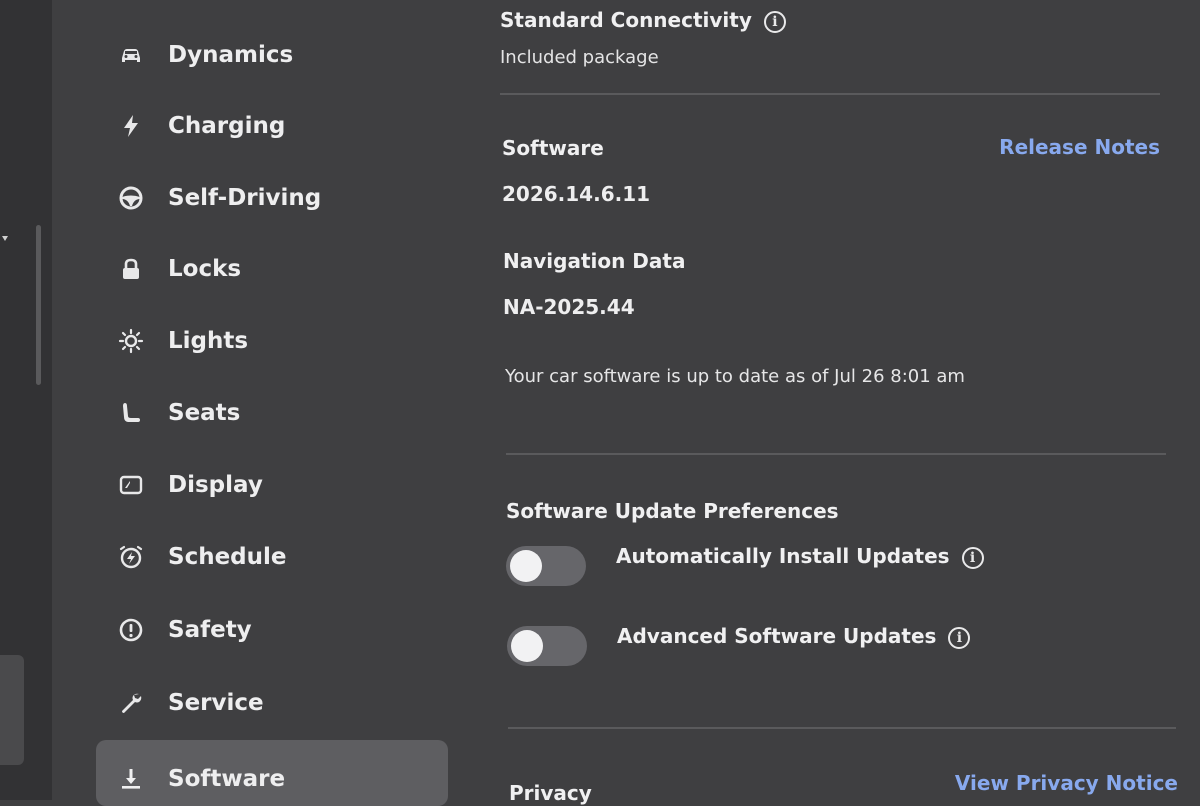  What do you see at coordinates (208, 341) in the screenshot?
I see `sidebar-item-label: Lights` at bounding box center [208, 341].